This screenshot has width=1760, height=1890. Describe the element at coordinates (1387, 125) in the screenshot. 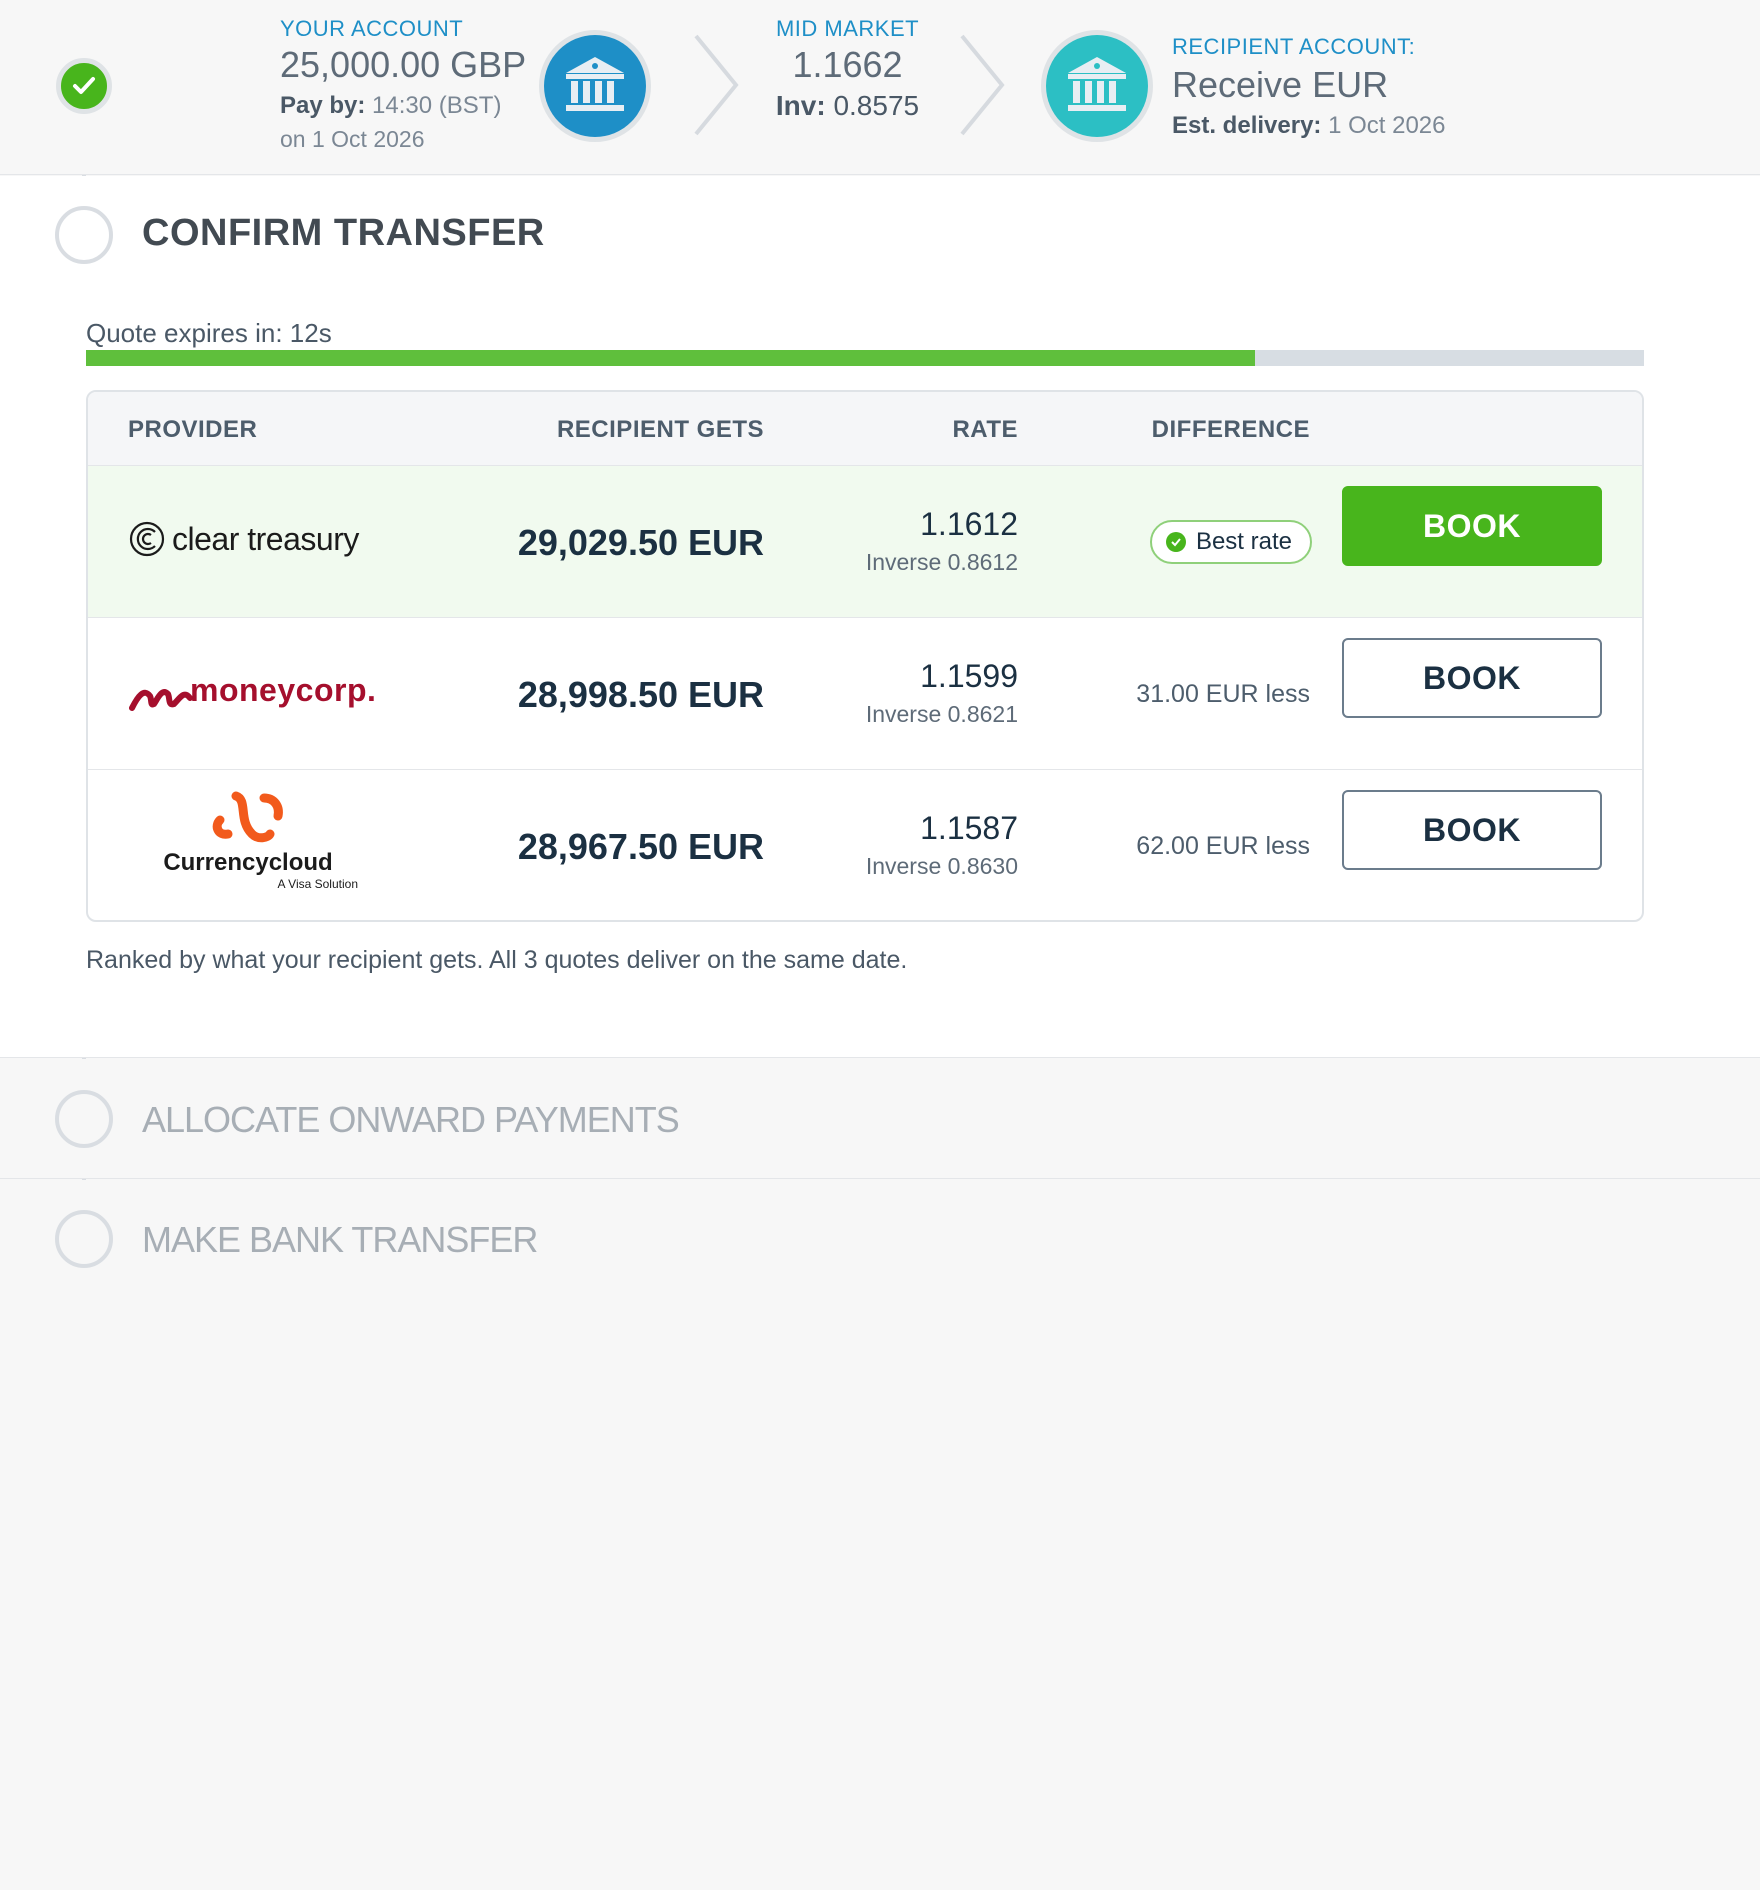

I see `delivery-date: 1 Oct 2026` at that location.